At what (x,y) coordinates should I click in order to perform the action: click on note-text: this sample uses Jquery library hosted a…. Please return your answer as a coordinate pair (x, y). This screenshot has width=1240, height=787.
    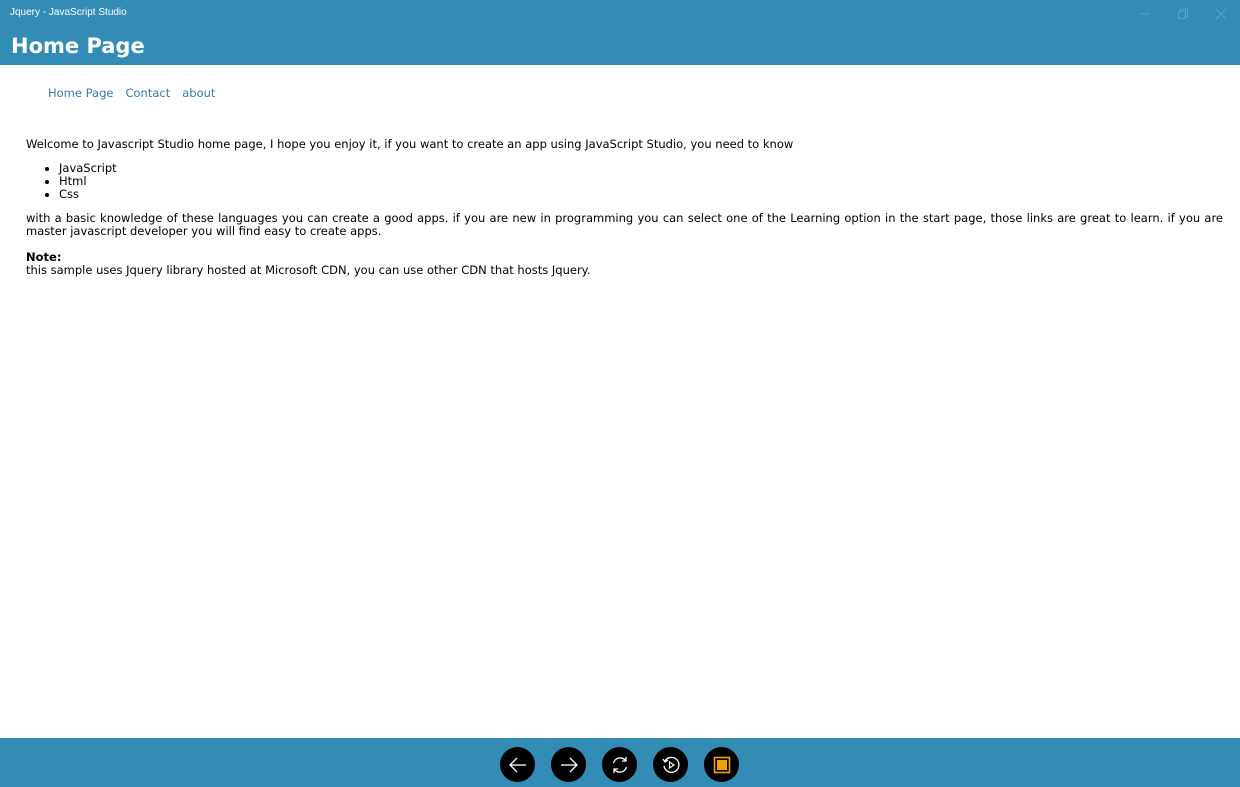
    Looking at the image, I should click on (308, 270).